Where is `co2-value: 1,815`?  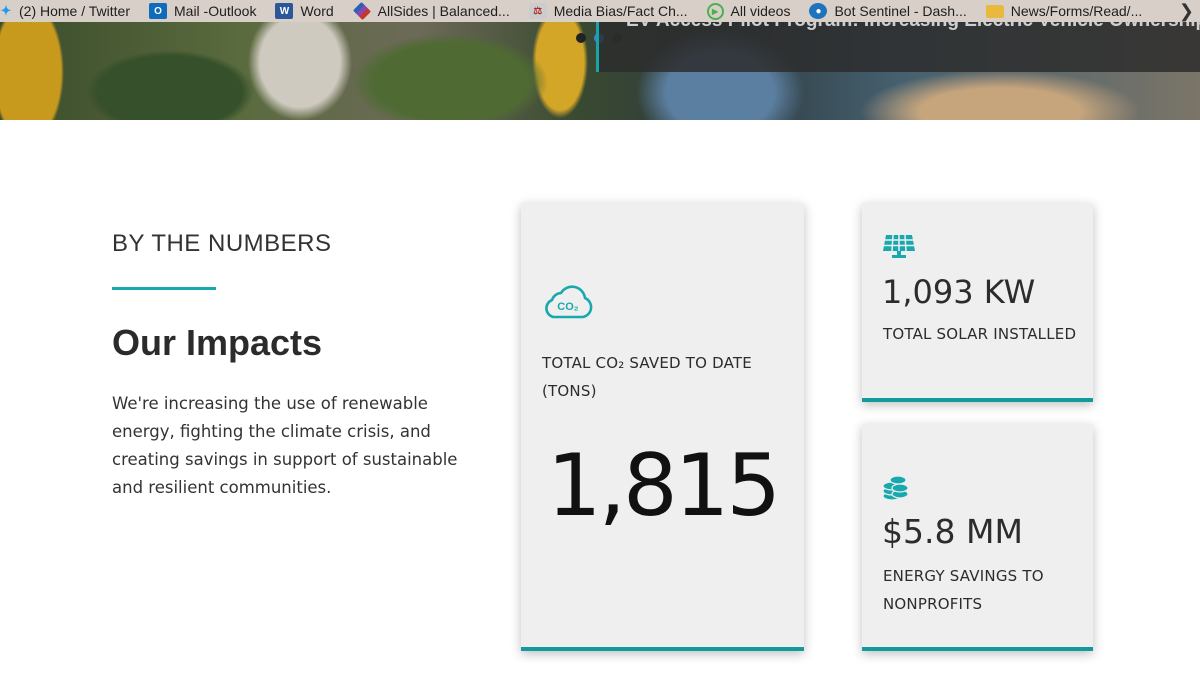 co2-value: 1,815 is located at coordinates (663, 486).